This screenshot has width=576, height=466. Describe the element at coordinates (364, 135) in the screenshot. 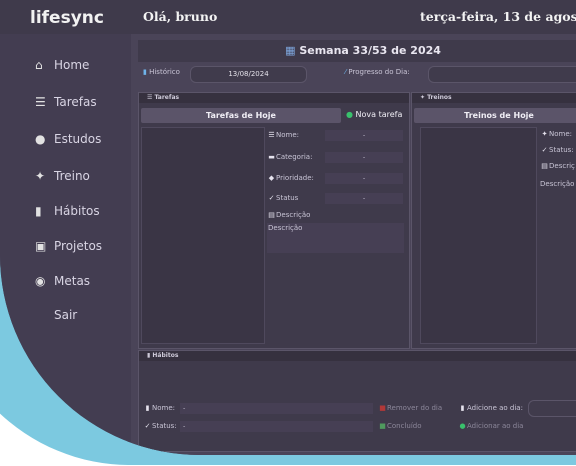

I see `tarefa-nome-value: -` at that location.